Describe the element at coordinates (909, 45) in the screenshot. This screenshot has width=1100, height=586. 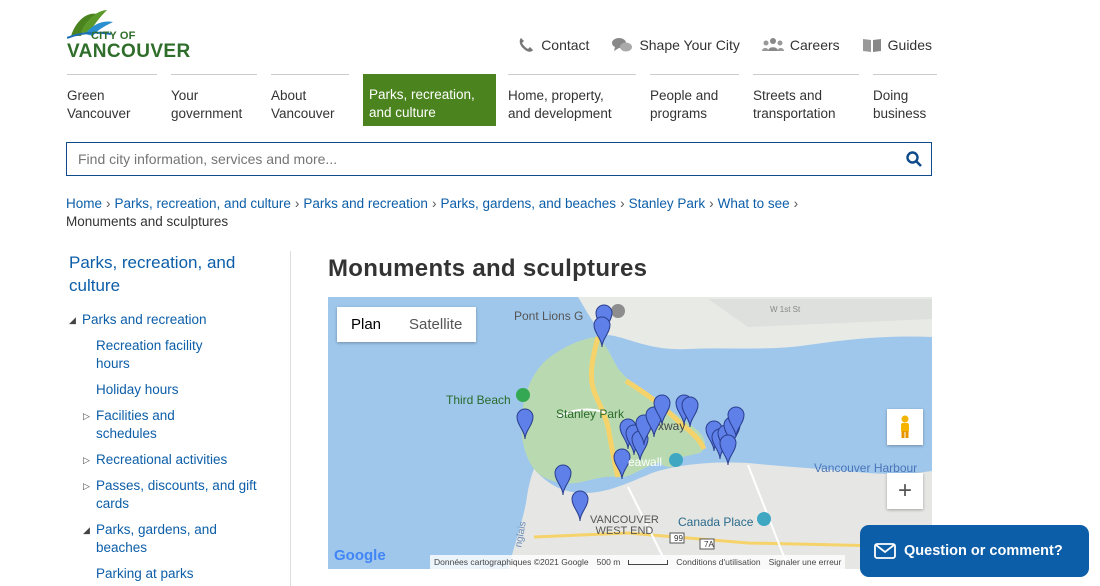
I see `guides-label: Guides` at that location.